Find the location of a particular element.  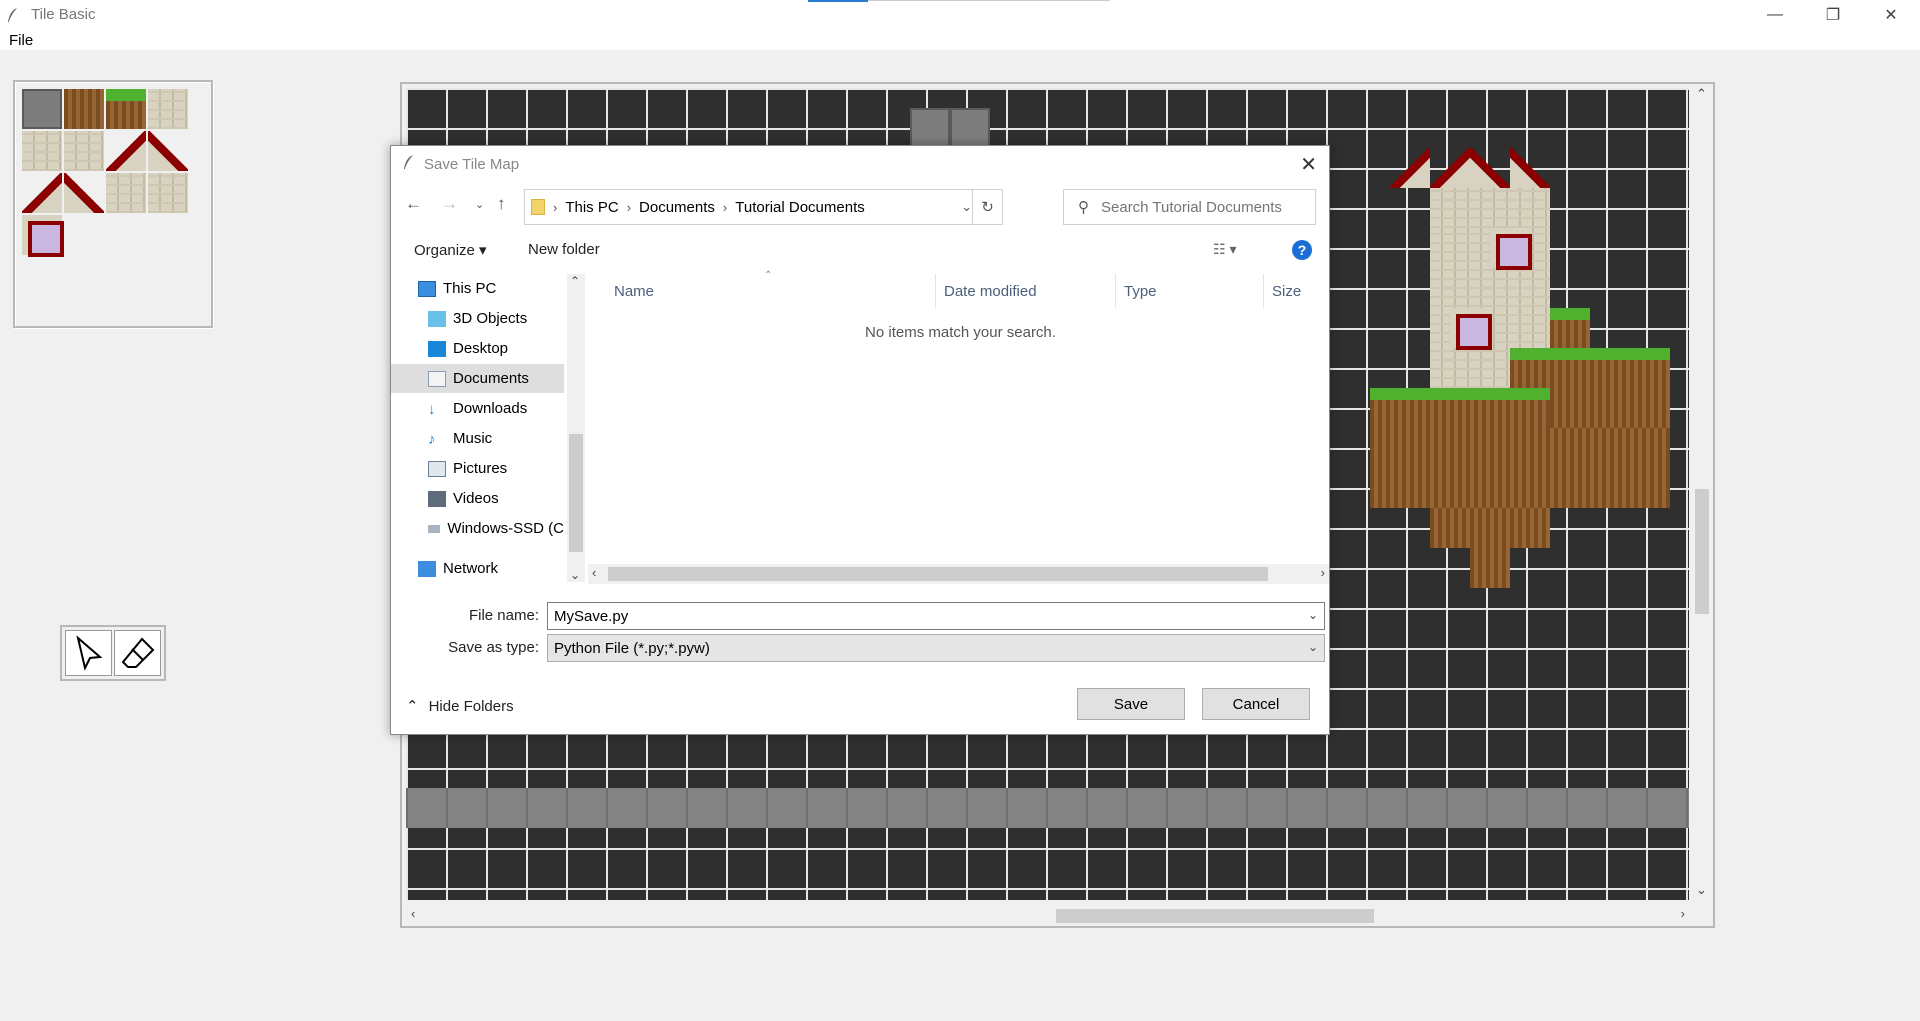

refresh-icon: ↻ is located at coordinates (987, 207).